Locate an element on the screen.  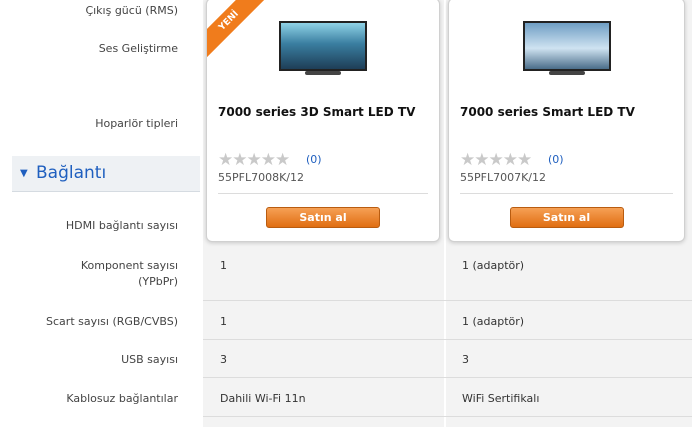
product-code: 55PFL7007K/12 is located at coordinates (503, 177).